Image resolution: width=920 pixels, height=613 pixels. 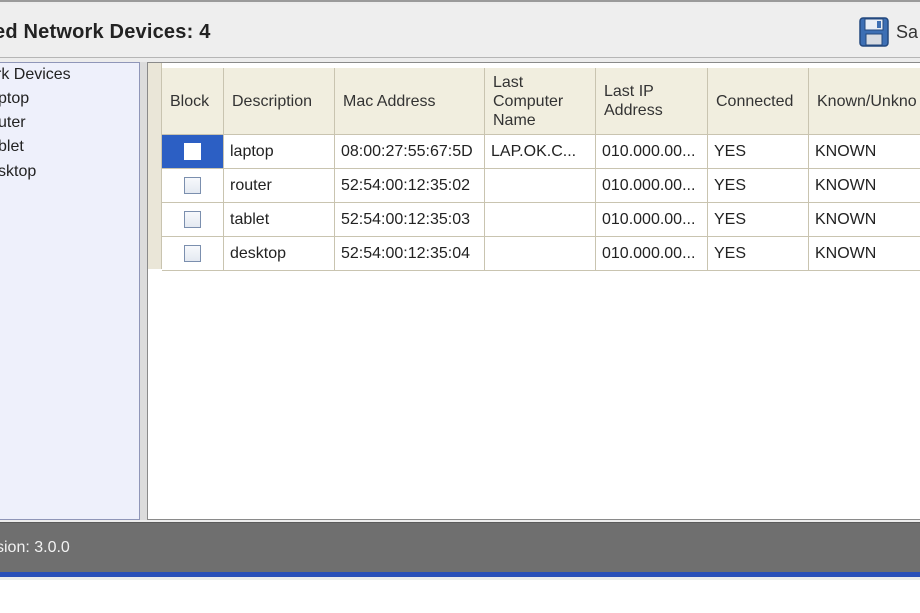 I want to click on tree-item-router: uter, so click(x=13, y=123).